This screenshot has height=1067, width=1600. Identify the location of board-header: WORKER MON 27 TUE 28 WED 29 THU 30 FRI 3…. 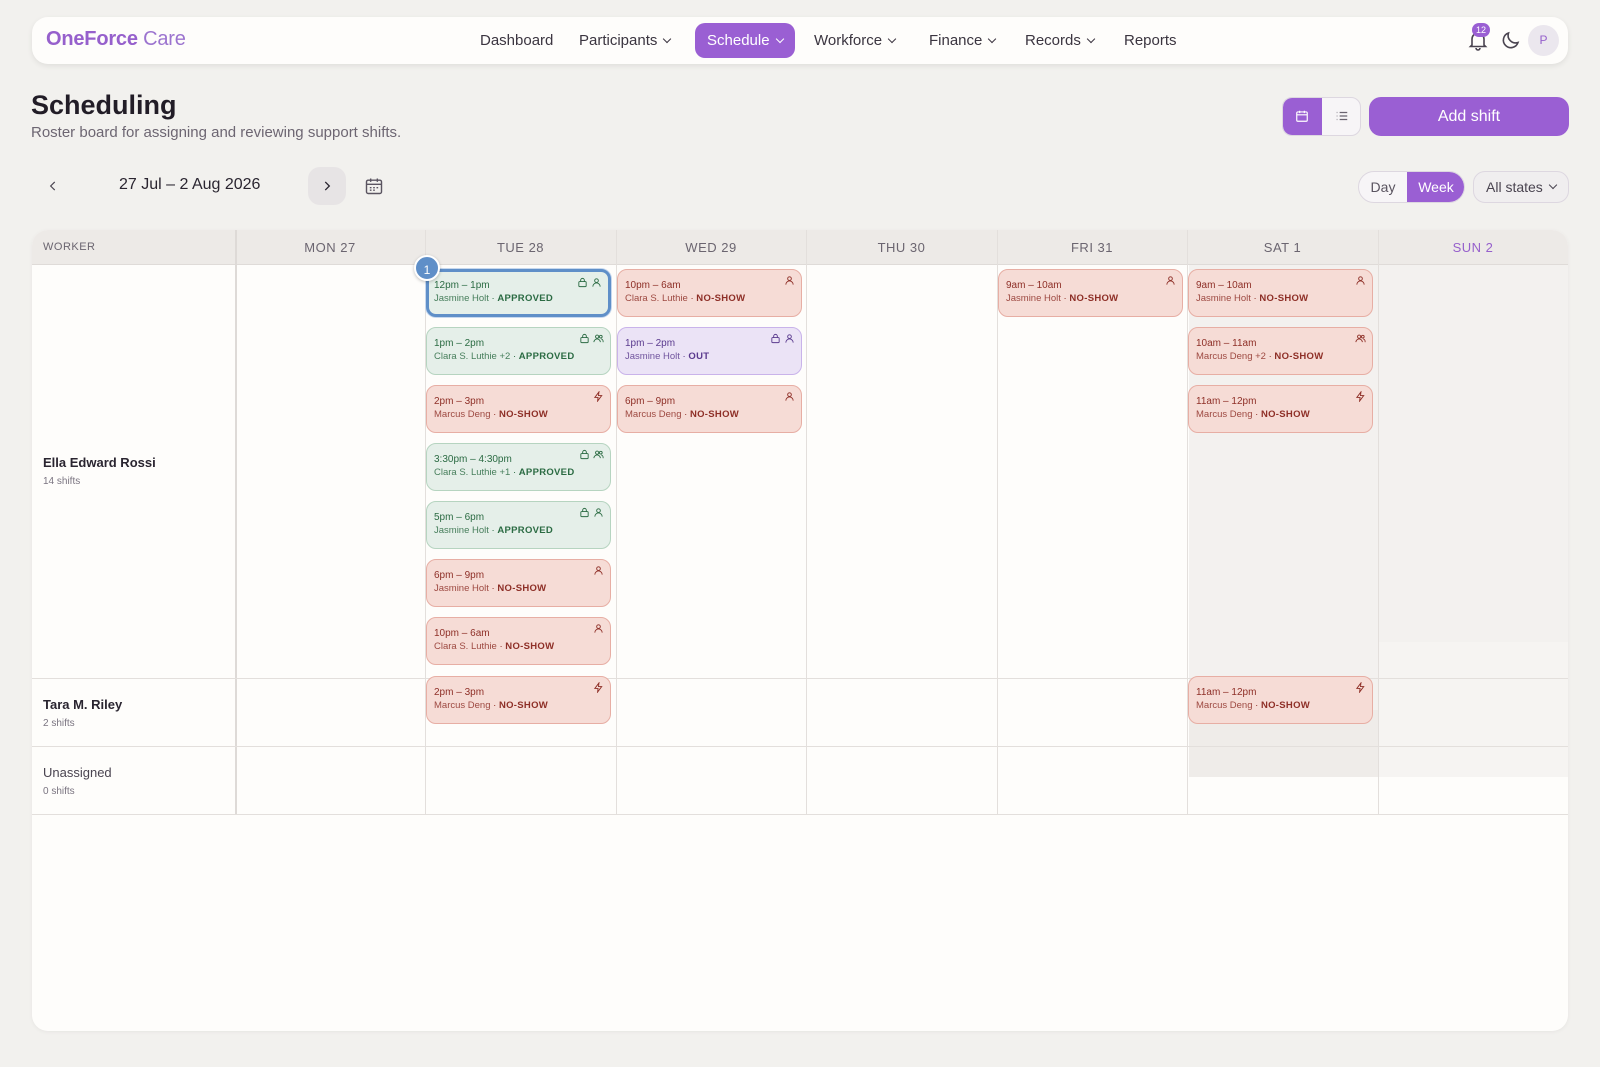
(800, 247).